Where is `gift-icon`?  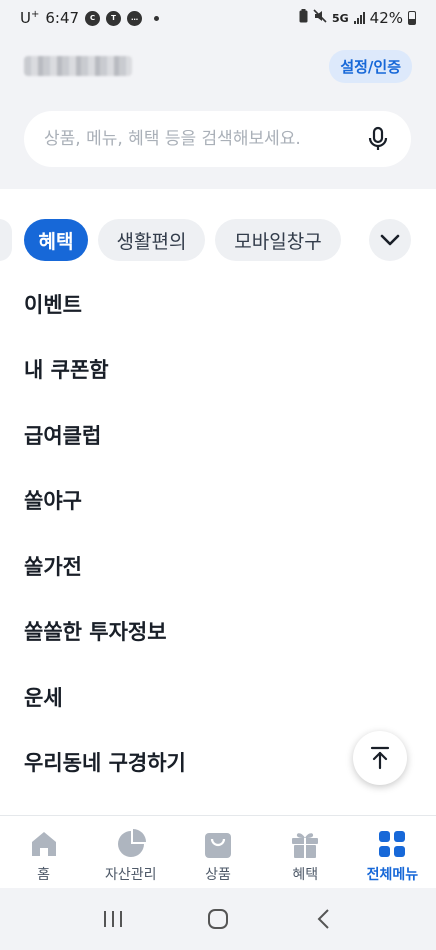 gift-icon is located at coordinates (305, 844).